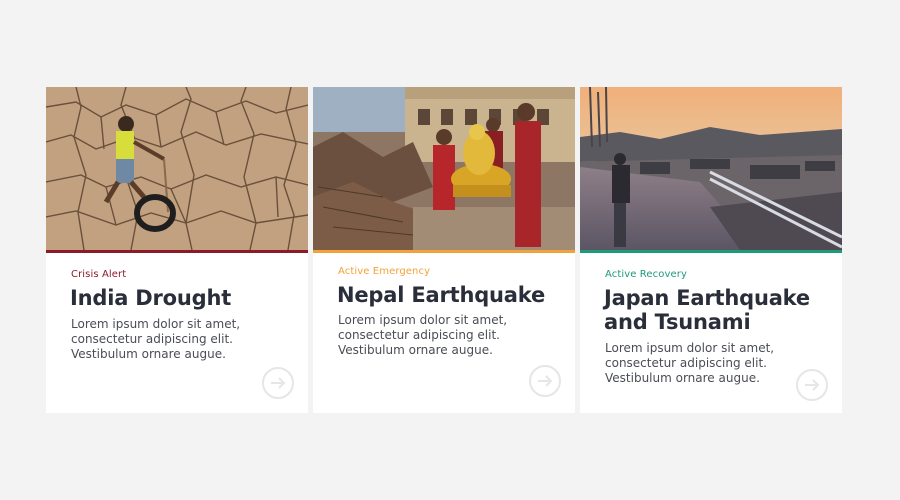 The height and width of the screenshot is (500, 900). Describe the element at coordinates (716, 310) in the screenshot. I see `card-title: Japan Earthquake and Tsunami` at that location.